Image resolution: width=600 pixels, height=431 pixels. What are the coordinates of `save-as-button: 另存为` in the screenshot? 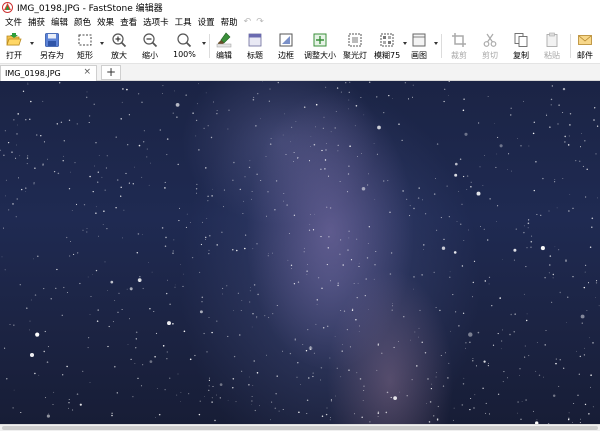 It's located at (52, 46).